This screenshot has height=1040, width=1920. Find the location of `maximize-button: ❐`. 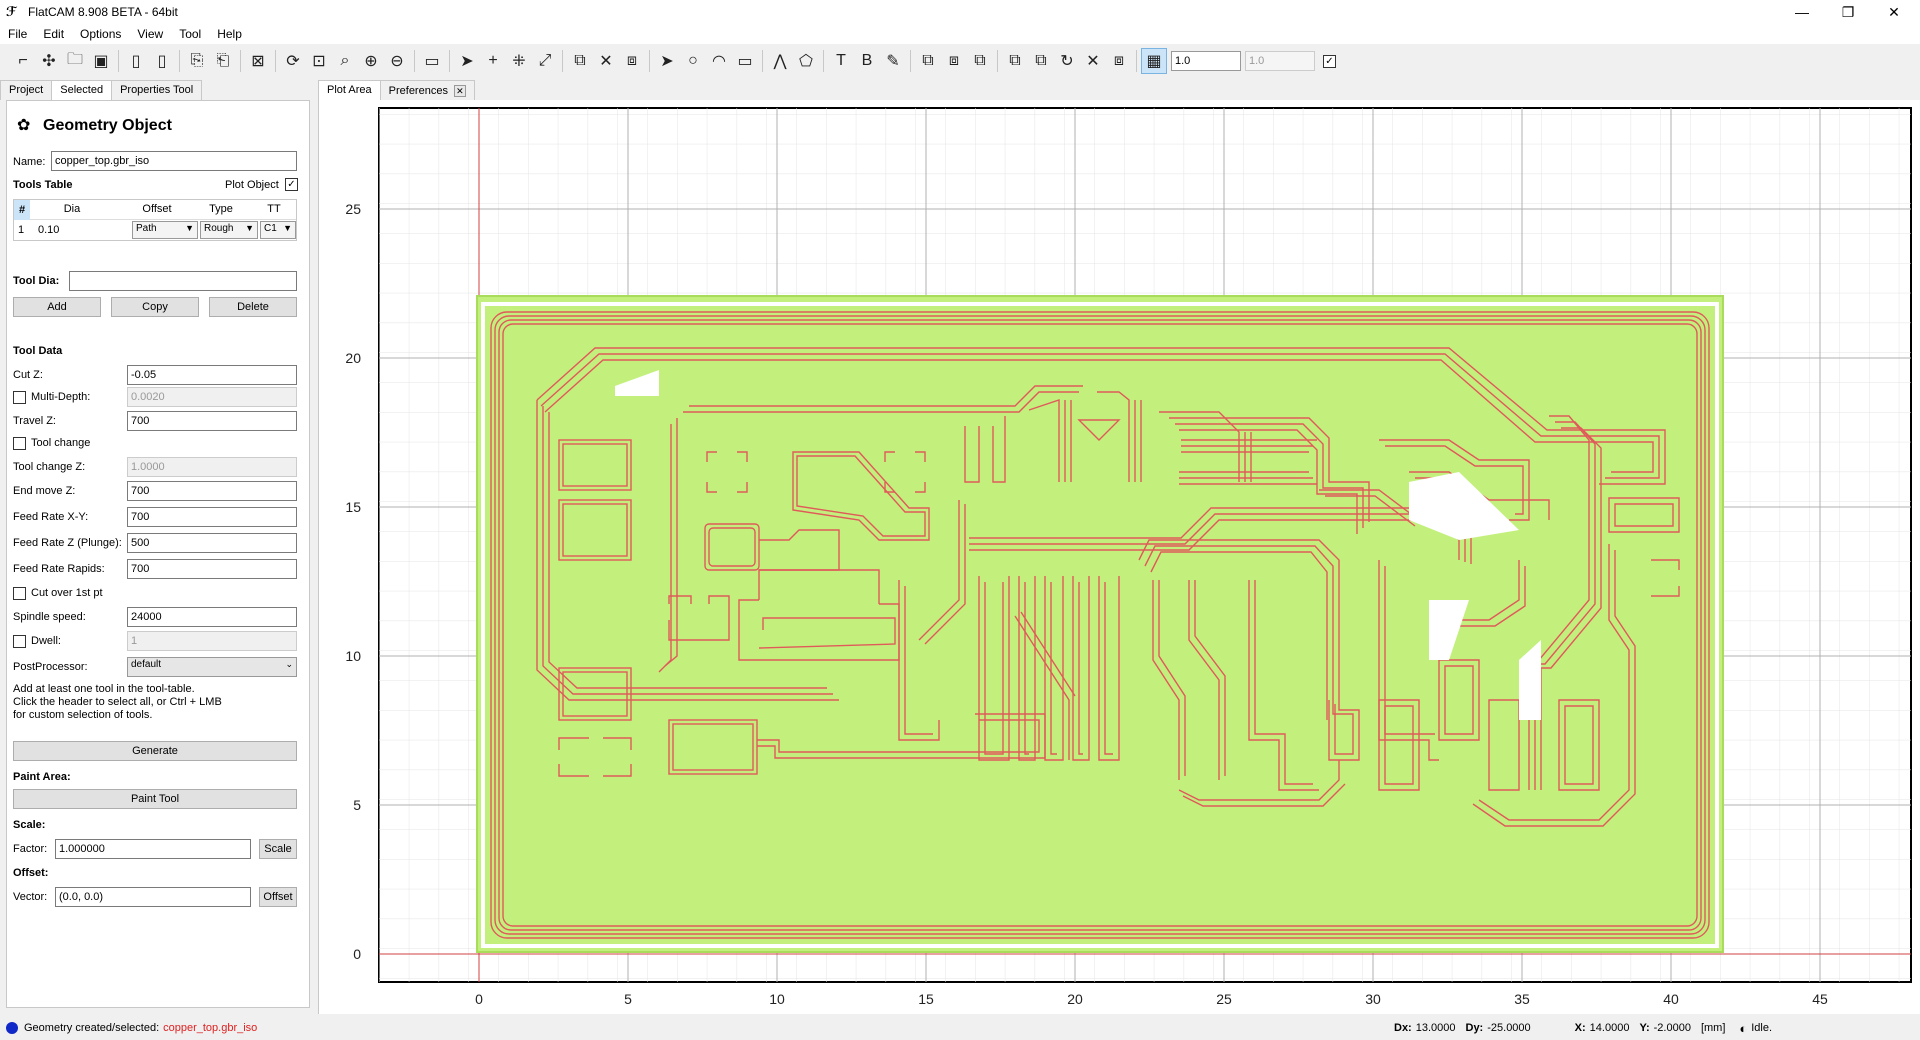

maximize-button: ❐ is located at coordinates (1848, 12).